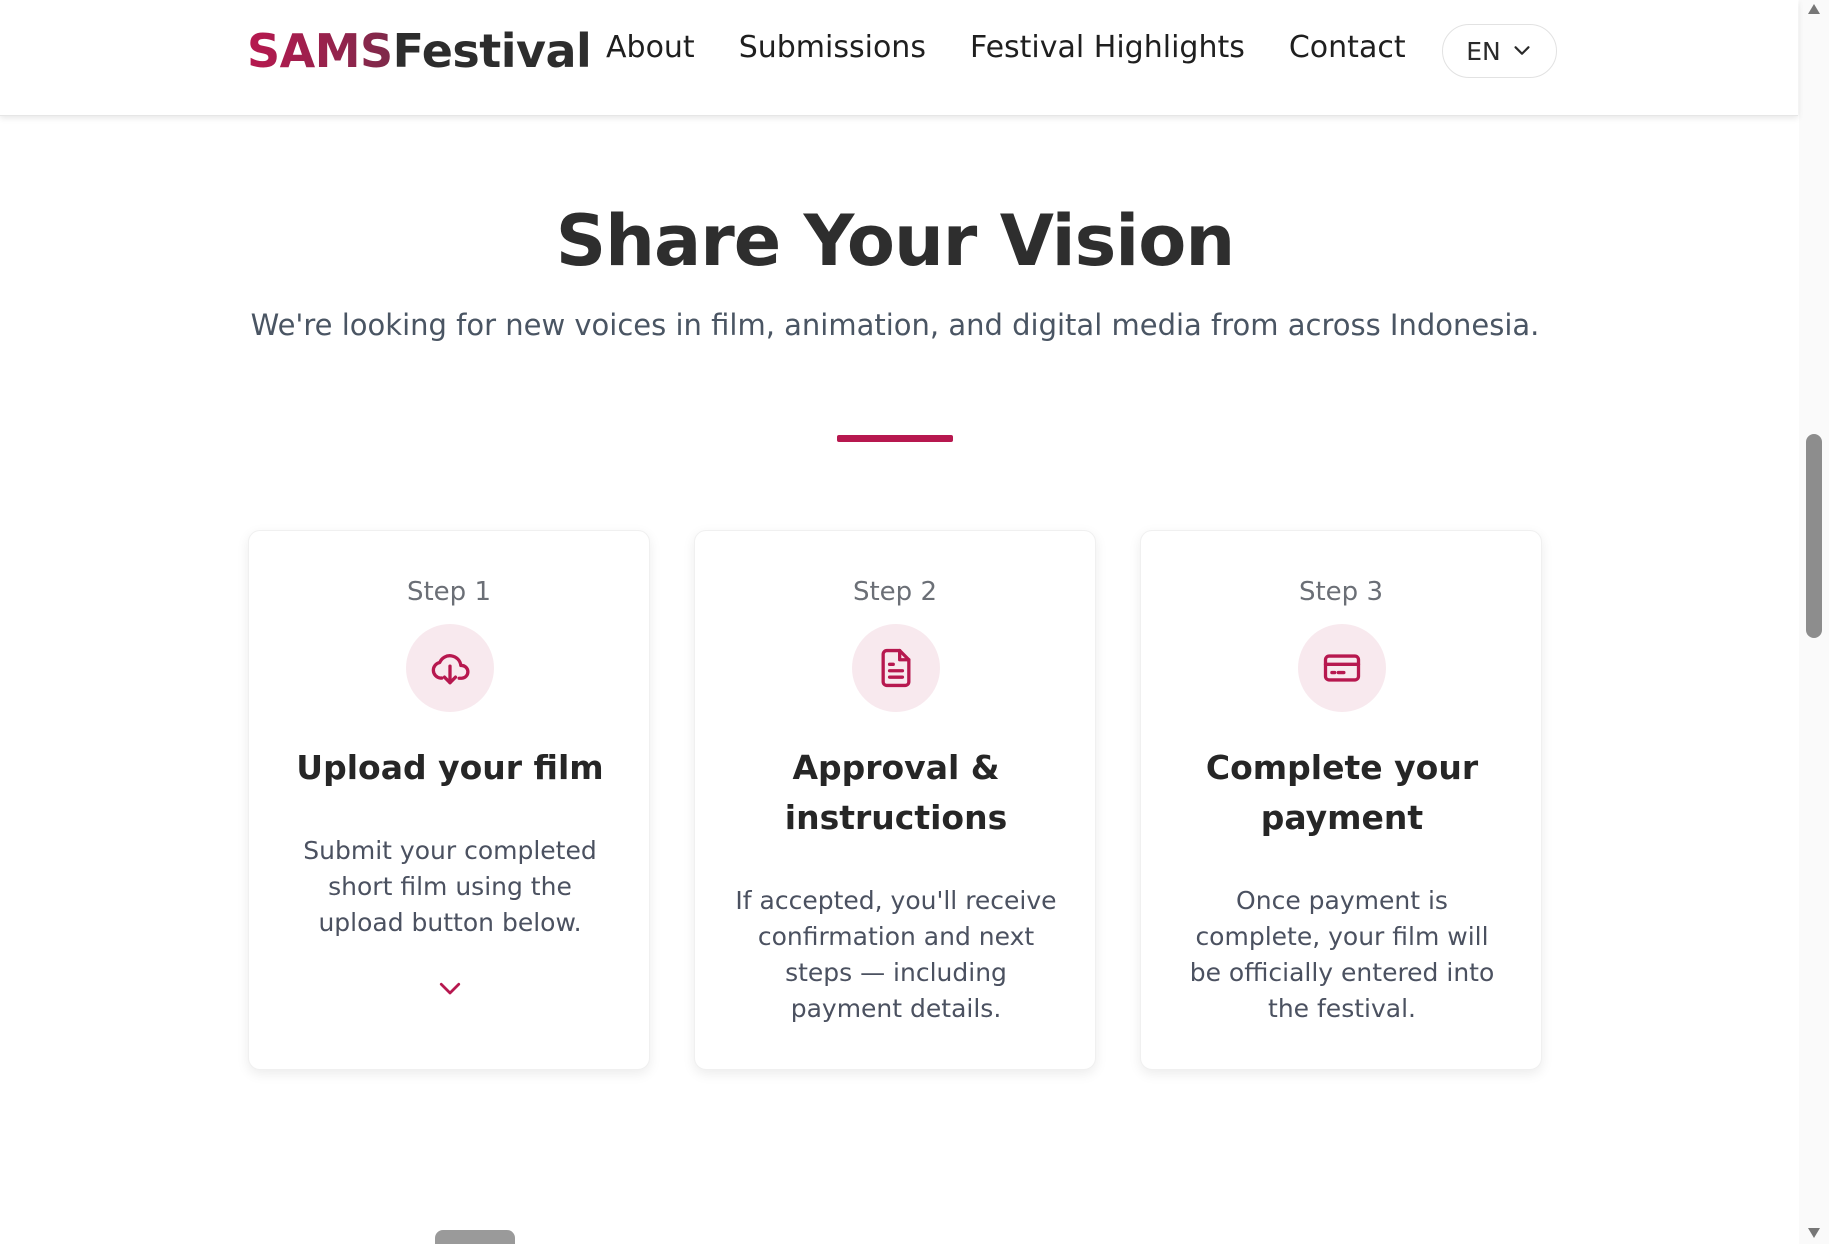 Image resolution: width=1829 pixels, height=1244 pixels. What do you see at coordinates (1814, 1233) in the screenshot?
I see `scroll-down-arrow-icon` at bounding box center [1814, 1233].